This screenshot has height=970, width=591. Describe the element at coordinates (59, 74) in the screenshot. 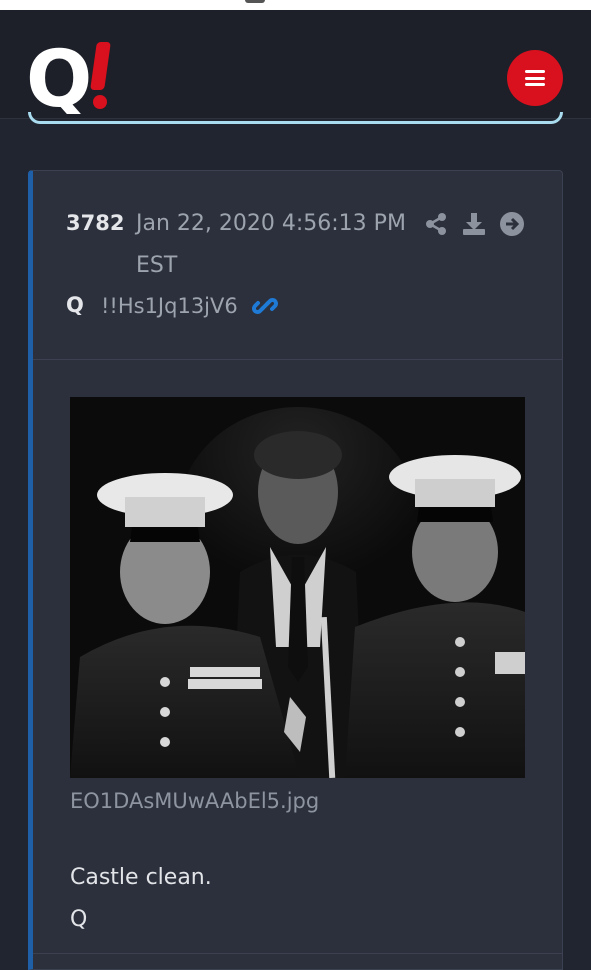

I see `svg-text: Q` at that location.